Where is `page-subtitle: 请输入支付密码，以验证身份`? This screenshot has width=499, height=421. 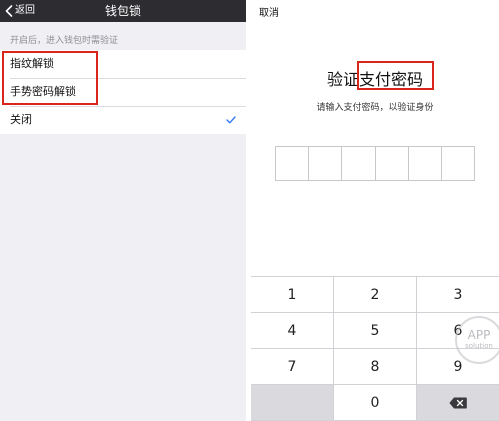
page-subtitle: 请输入支付密码，以验证身份 is located at coordinates (375, 108).